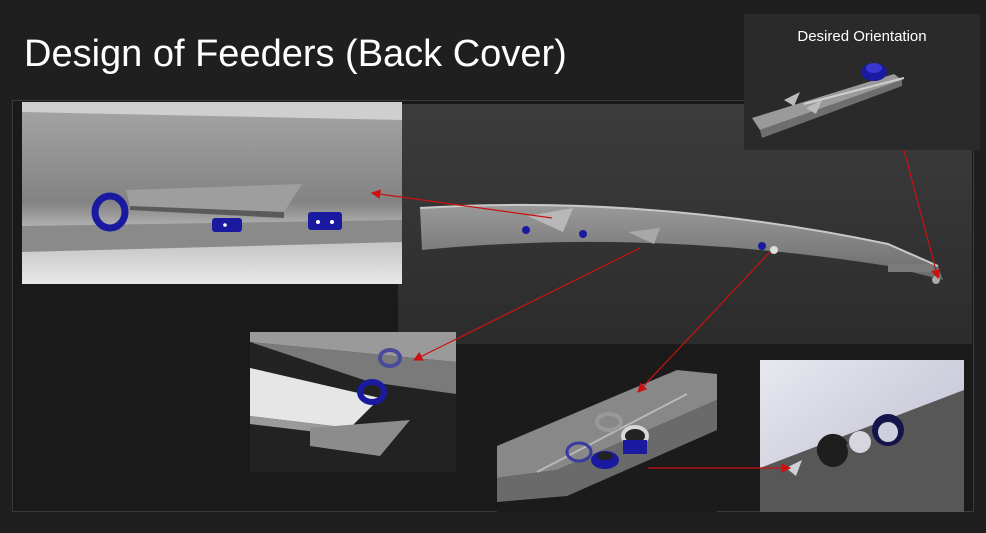  Describe the element at coordinates (862, 82) in the screenshot. I see `desired-orientation-inset: Desired Orientation` at that location.